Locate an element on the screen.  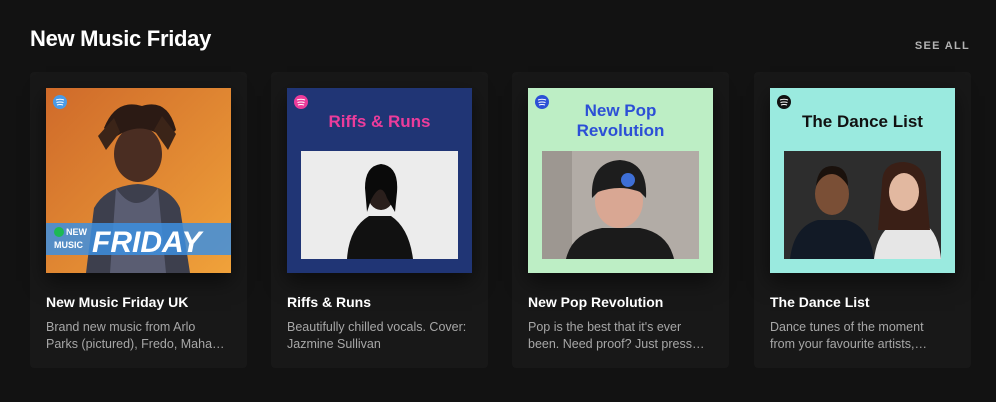
shelf-header: New Music Friday SEE ALL is located at coordinates (500, 39).